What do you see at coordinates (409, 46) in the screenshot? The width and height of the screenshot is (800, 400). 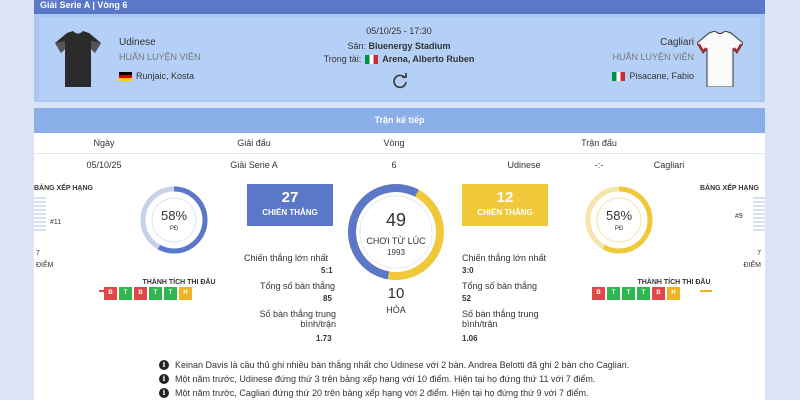 I see `stadium-name: Bluenergy Stadium` at bounding box center [409, 46].